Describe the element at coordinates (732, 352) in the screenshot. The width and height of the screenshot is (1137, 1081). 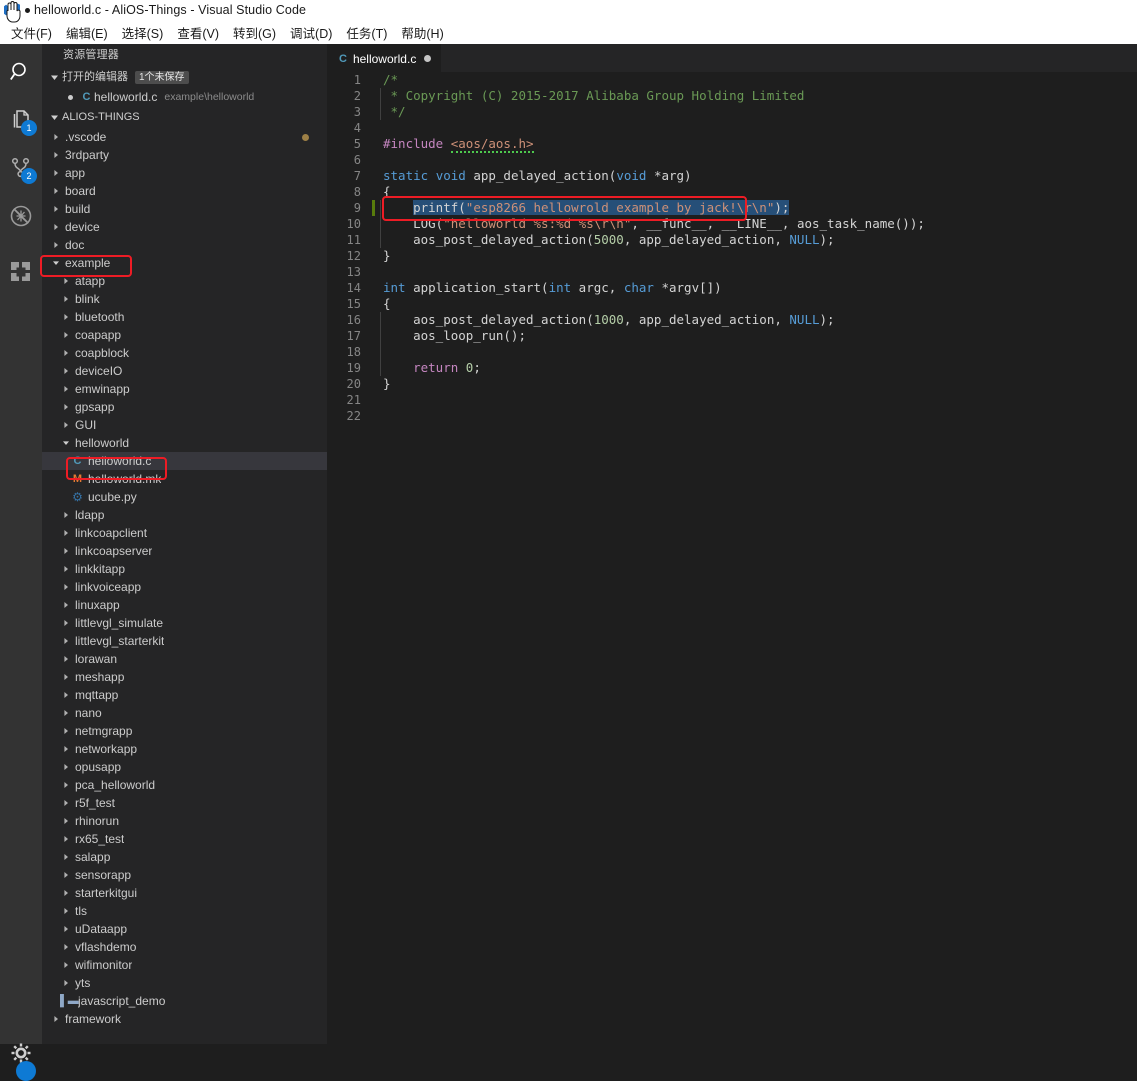
I see `code-line-18: 18` at that location.